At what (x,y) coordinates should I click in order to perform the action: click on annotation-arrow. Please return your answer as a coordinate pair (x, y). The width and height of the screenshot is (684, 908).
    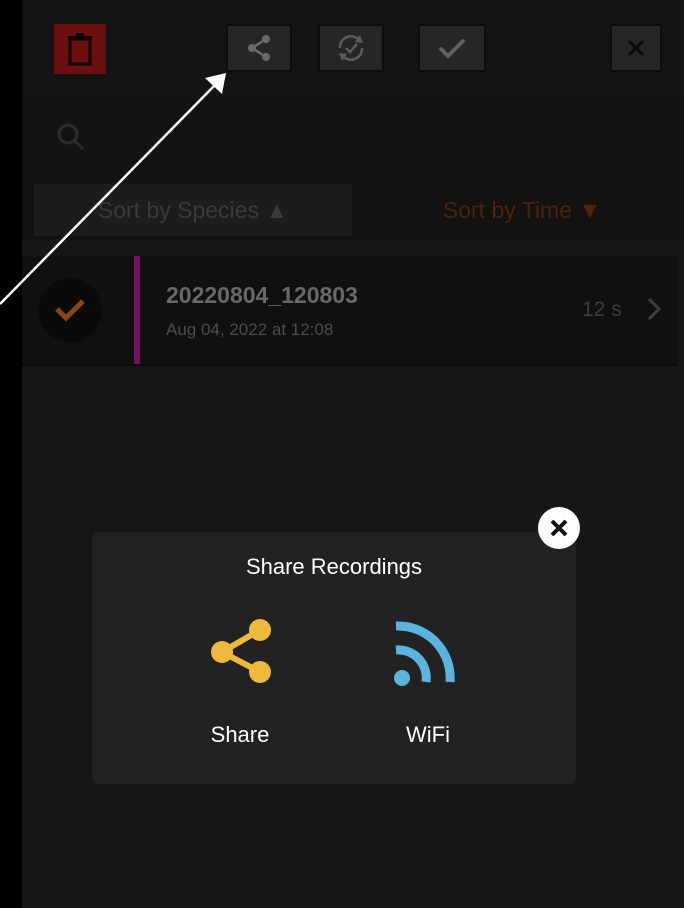
    Looking at the image, I should click on (113, 189).